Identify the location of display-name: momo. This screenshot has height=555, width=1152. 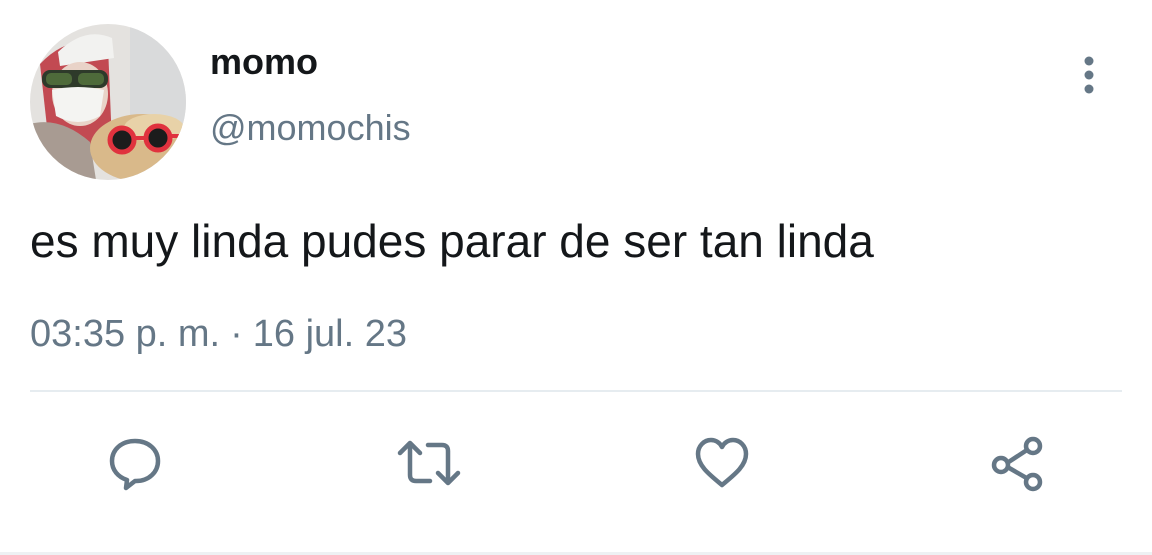
(264, 62).